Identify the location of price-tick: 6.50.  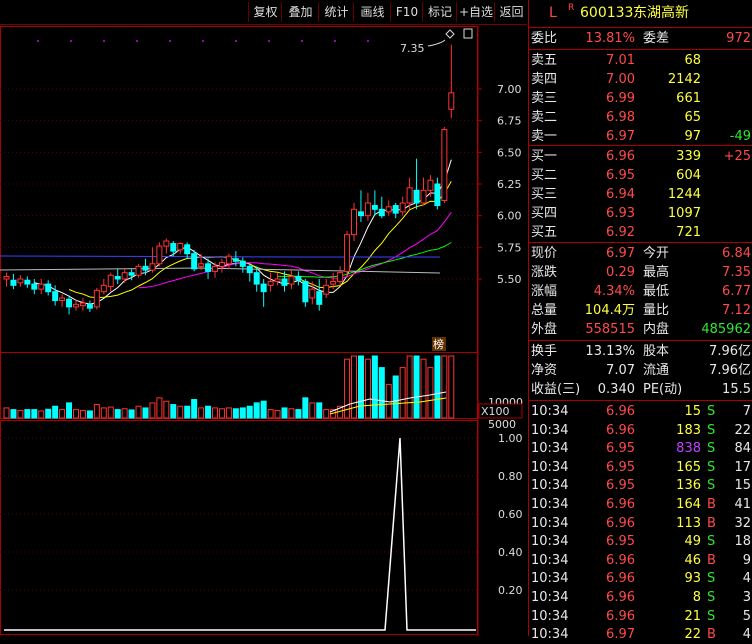
(509, 152).